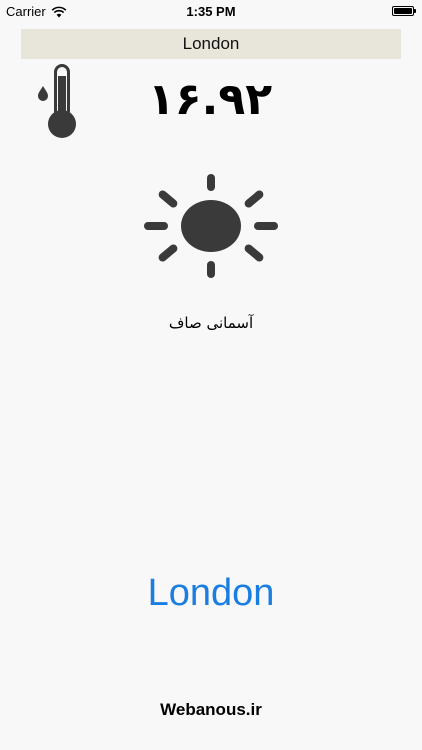 This screenshot has width=422, height=750. Describe the element at coordinates (404, 11) in the screenshot. I see `battery-icon` at that location.